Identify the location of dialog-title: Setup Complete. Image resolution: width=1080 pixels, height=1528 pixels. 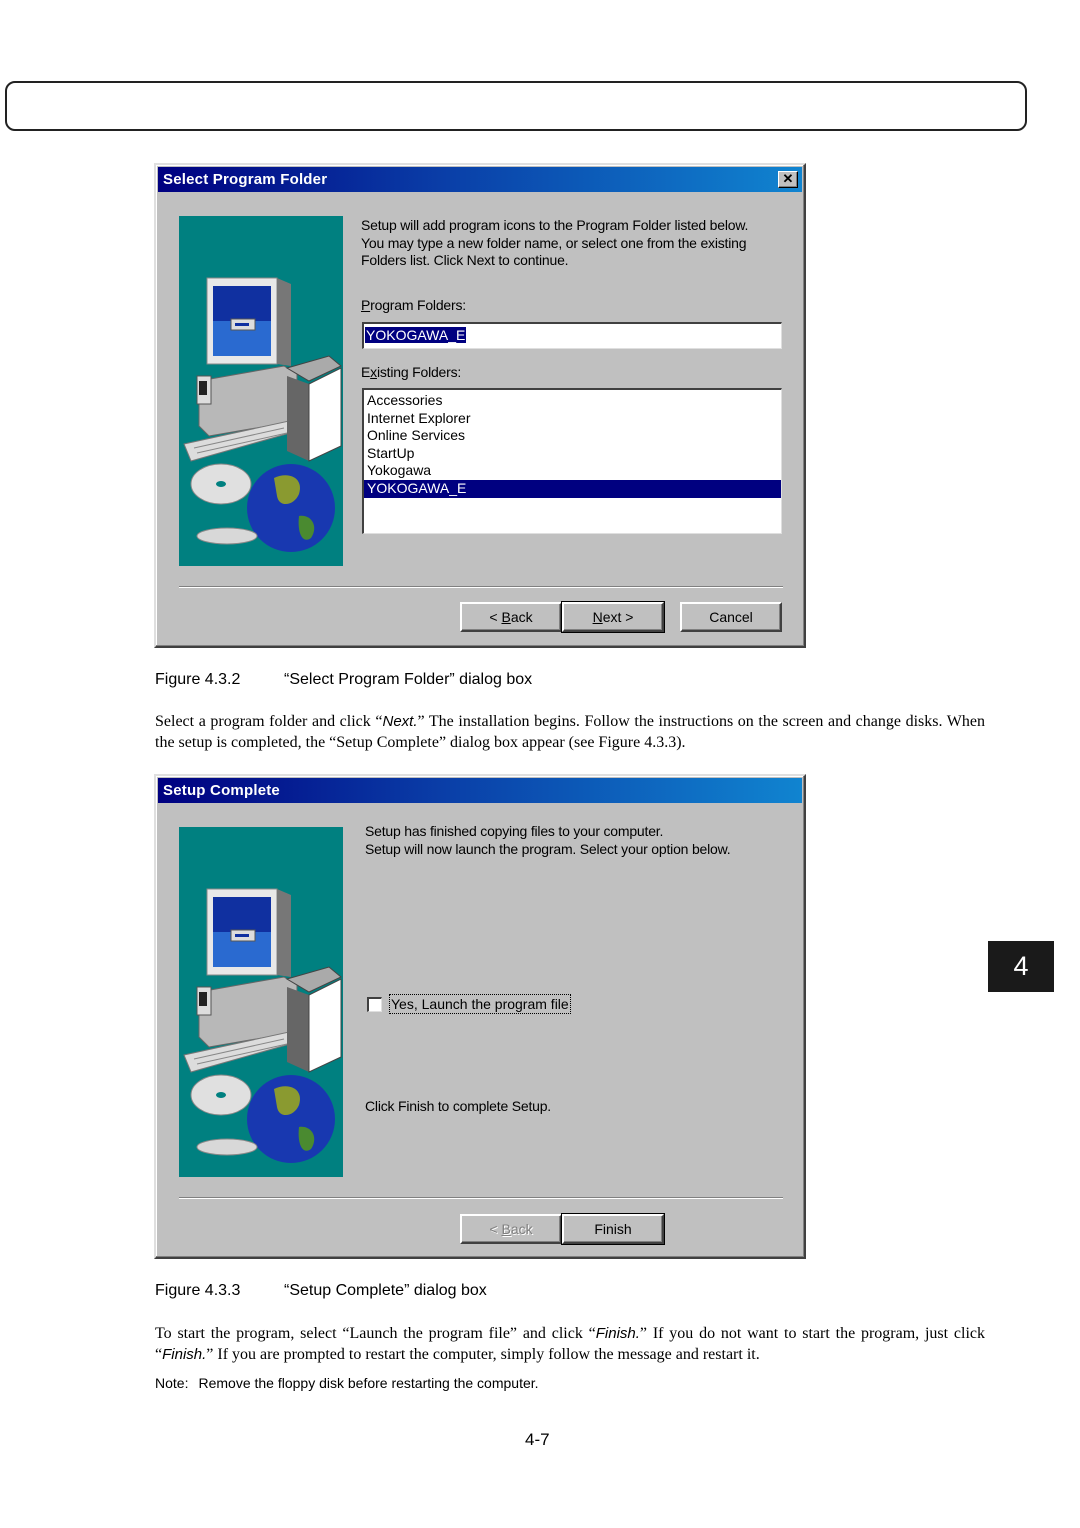
(221, 790).